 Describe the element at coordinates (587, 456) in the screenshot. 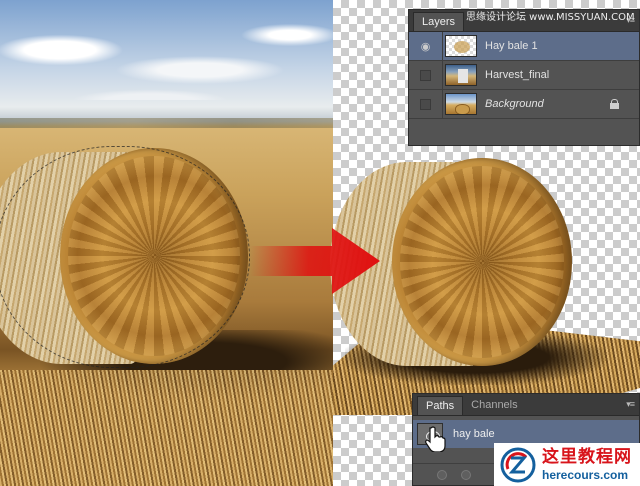

I see `logo-title: 这里教程网` at that location.